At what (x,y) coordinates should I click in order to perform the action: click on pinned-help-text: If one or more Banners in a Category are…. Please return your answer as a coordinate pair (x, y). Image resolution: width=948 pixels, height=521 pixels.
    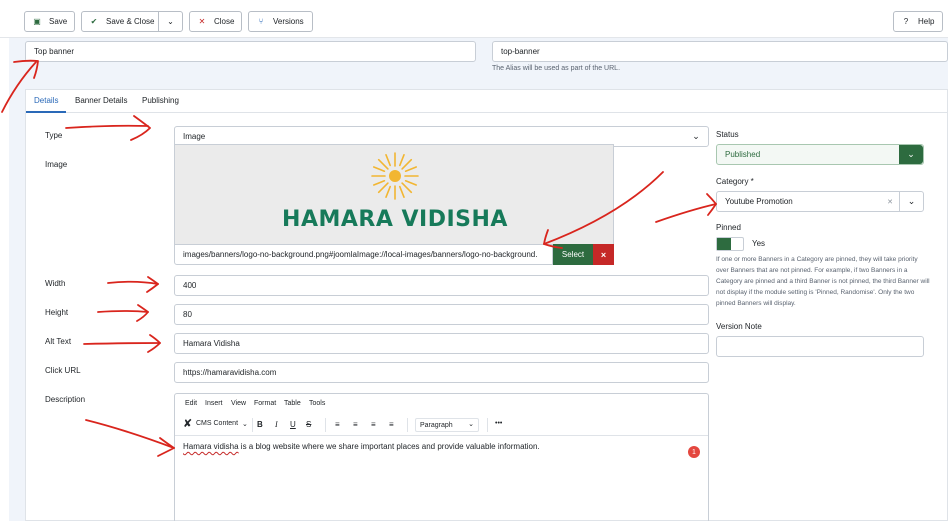
    Looking at the image, I should click on (823, 281).